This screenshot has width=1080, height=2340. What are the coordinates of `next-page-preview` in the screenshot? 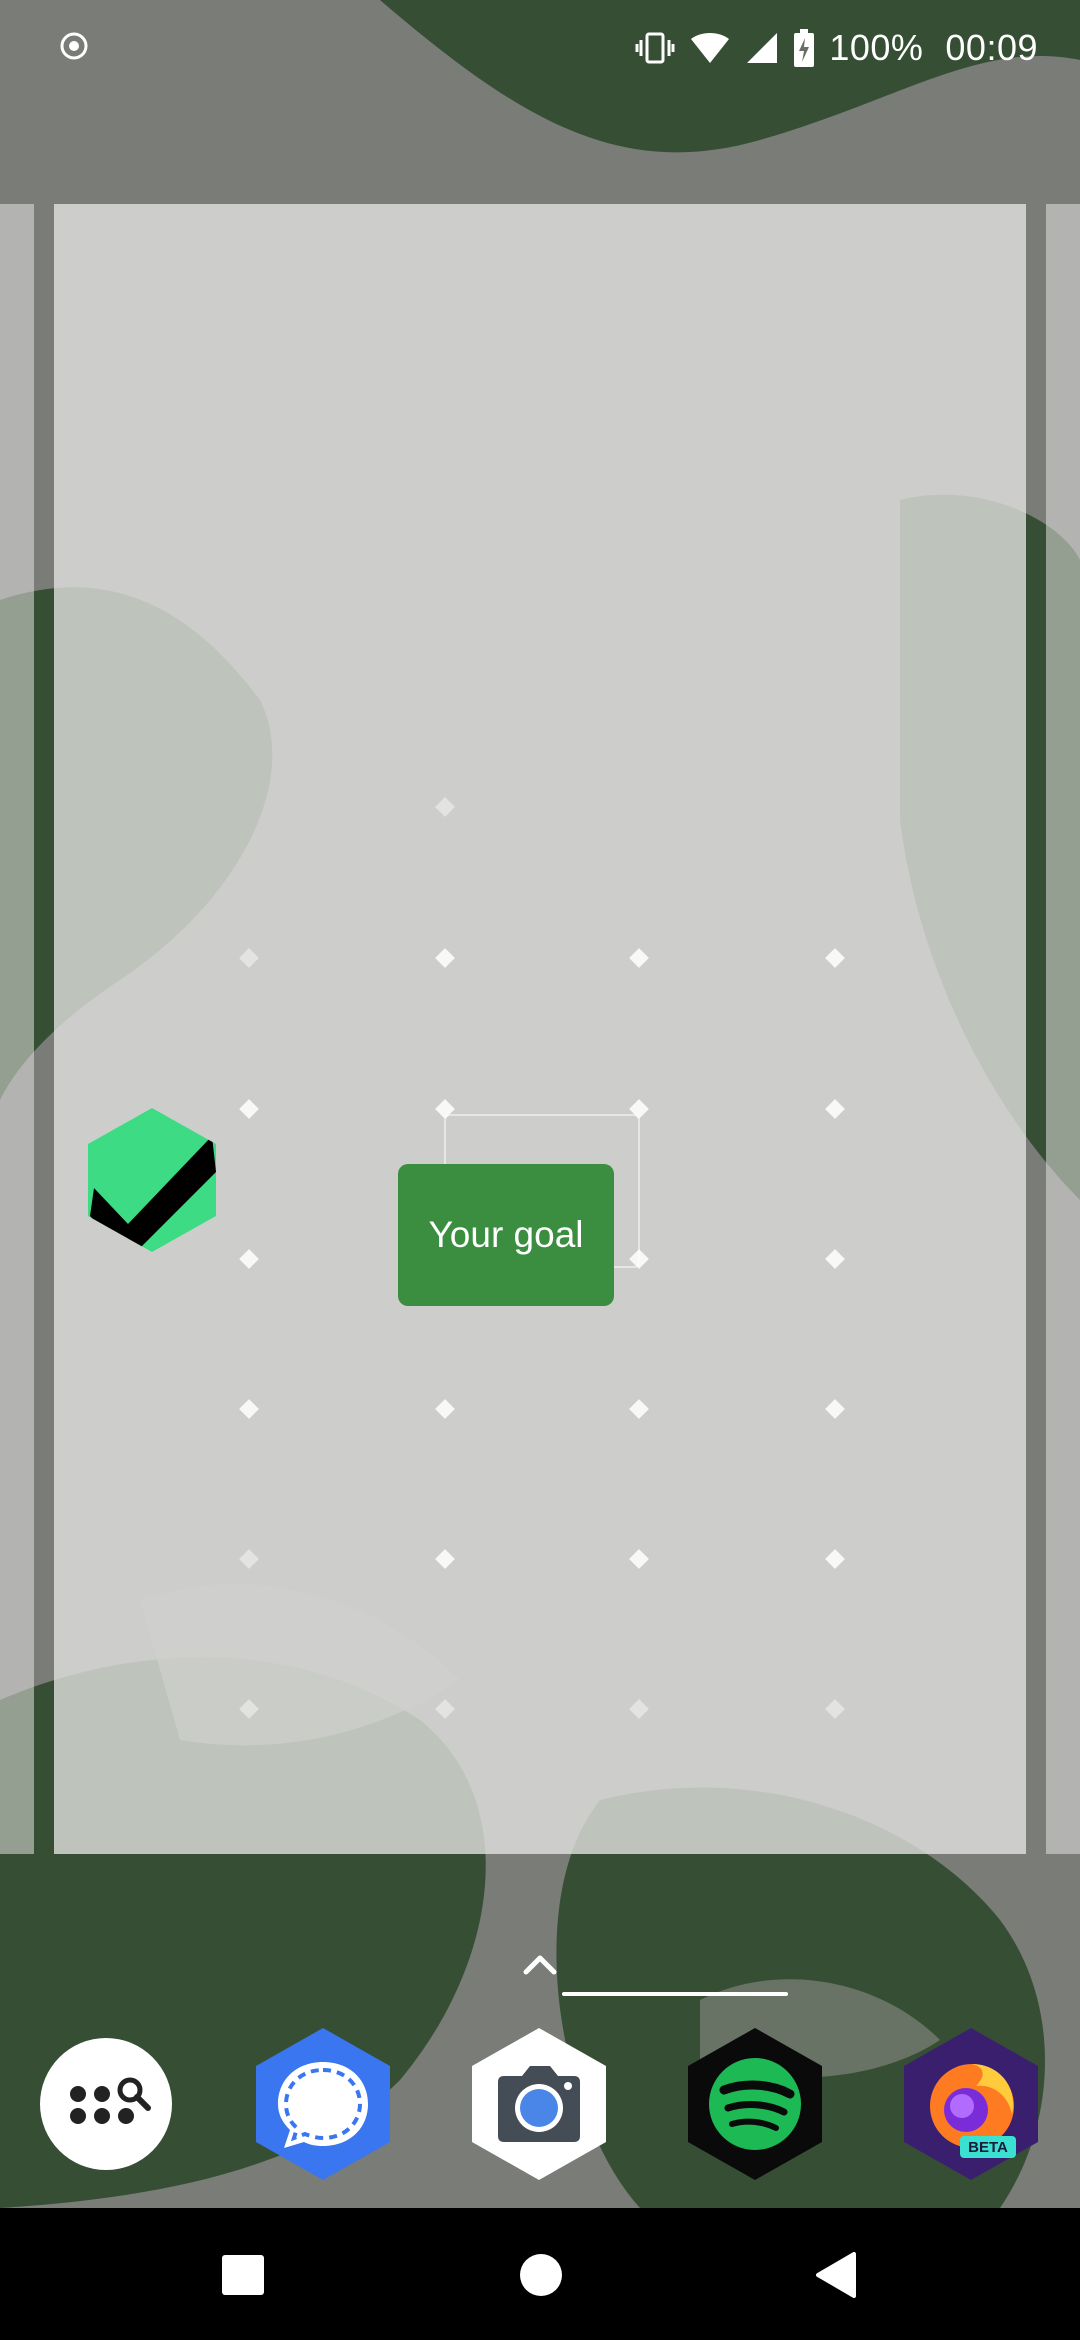 It's located at (1063, 1029).